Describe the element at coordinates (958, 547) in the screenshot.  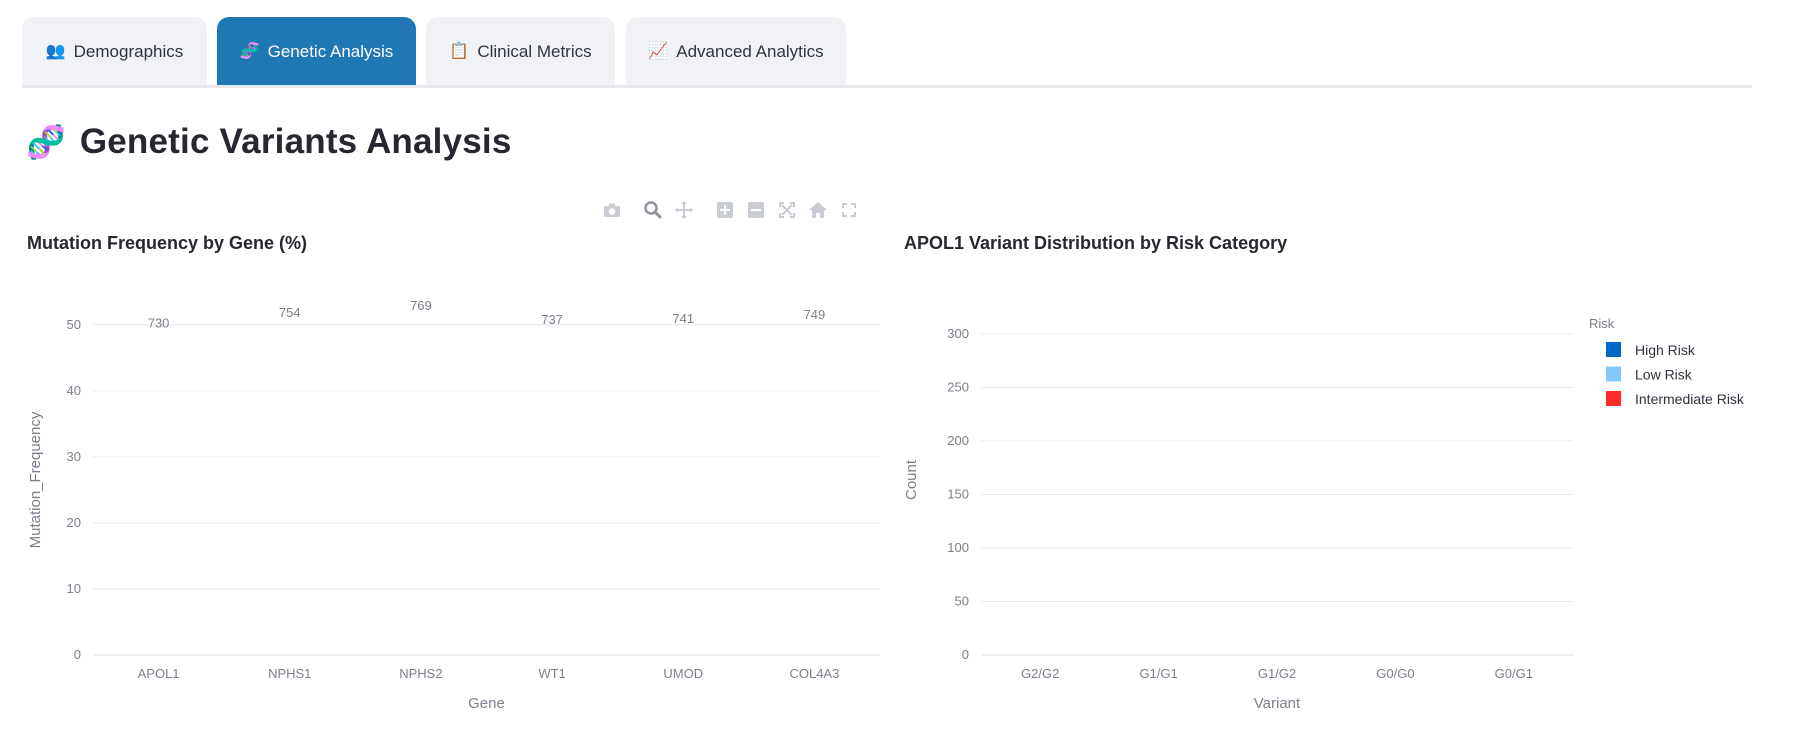
I see `y-tick-label: 100` at that location.